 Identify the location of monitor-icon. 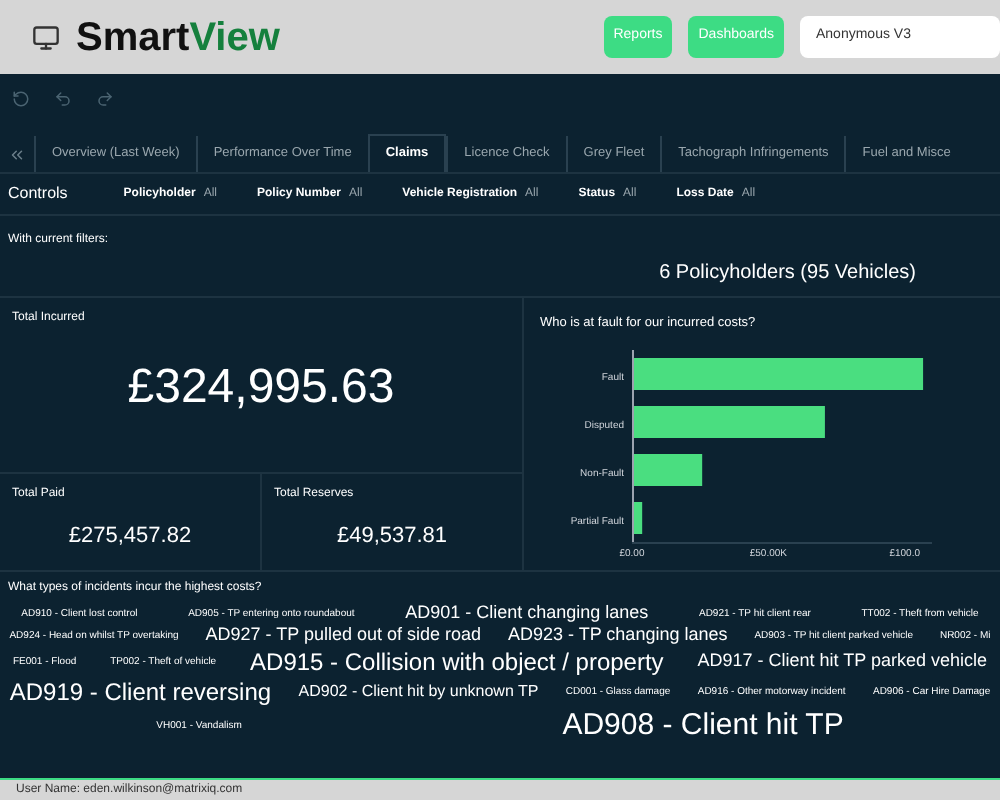
(46, 37).